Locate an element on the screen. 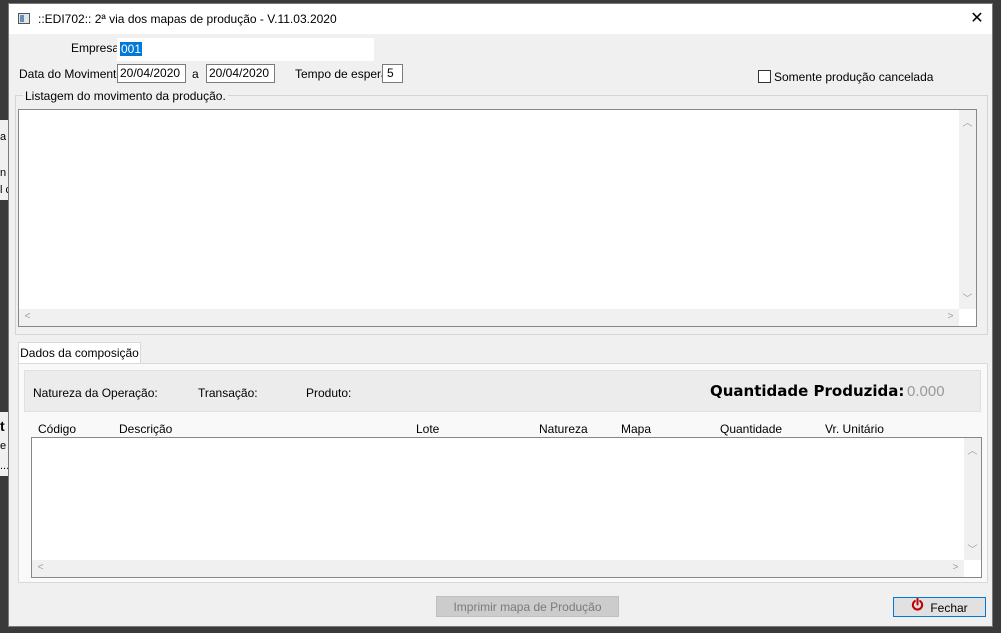 This screenshot has height=633, width=1001. column-header-lote: Lote is located at coordinates (427, 429).